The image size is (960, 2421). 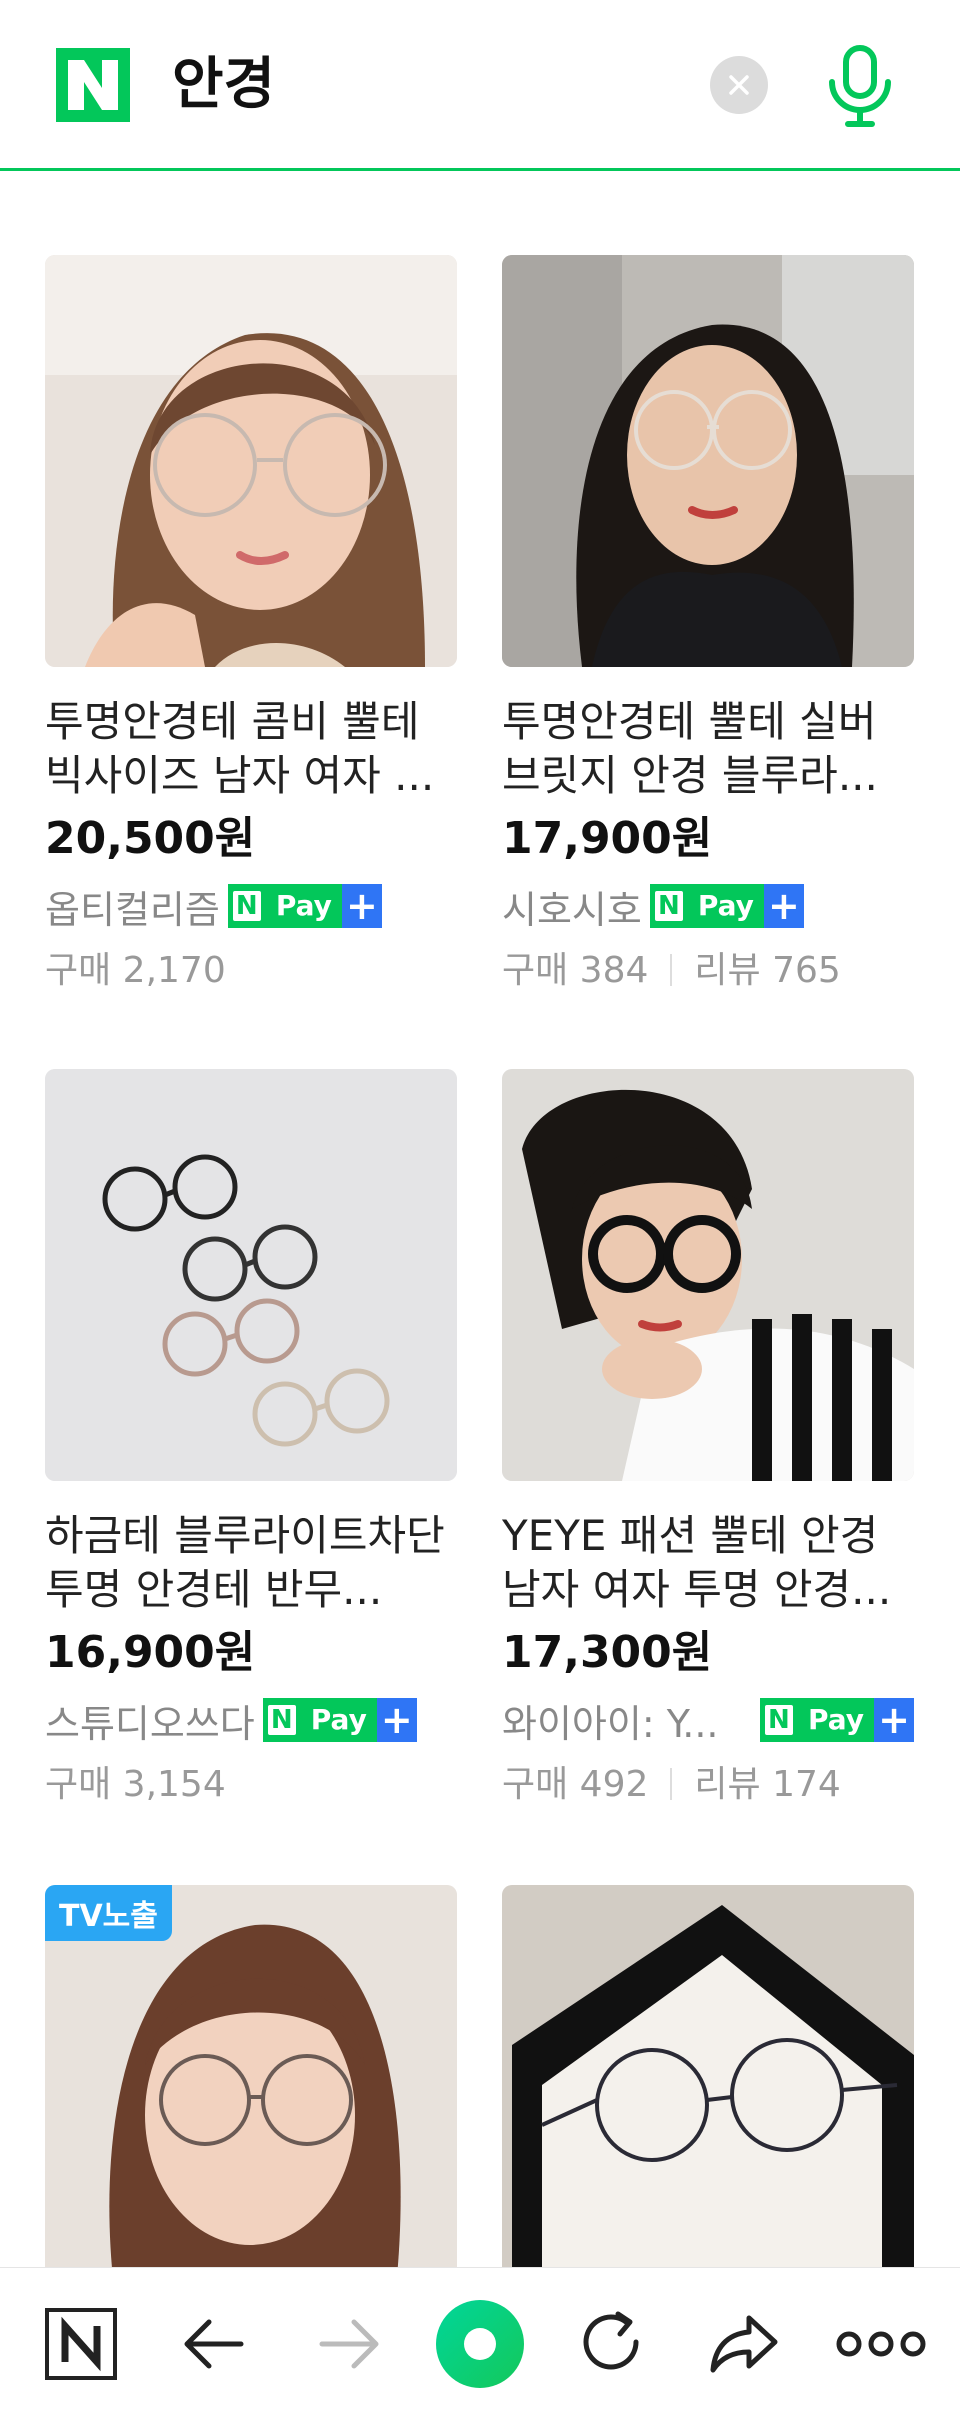 I want to click on store-name: 시호시호, so click(x=572, y=906).